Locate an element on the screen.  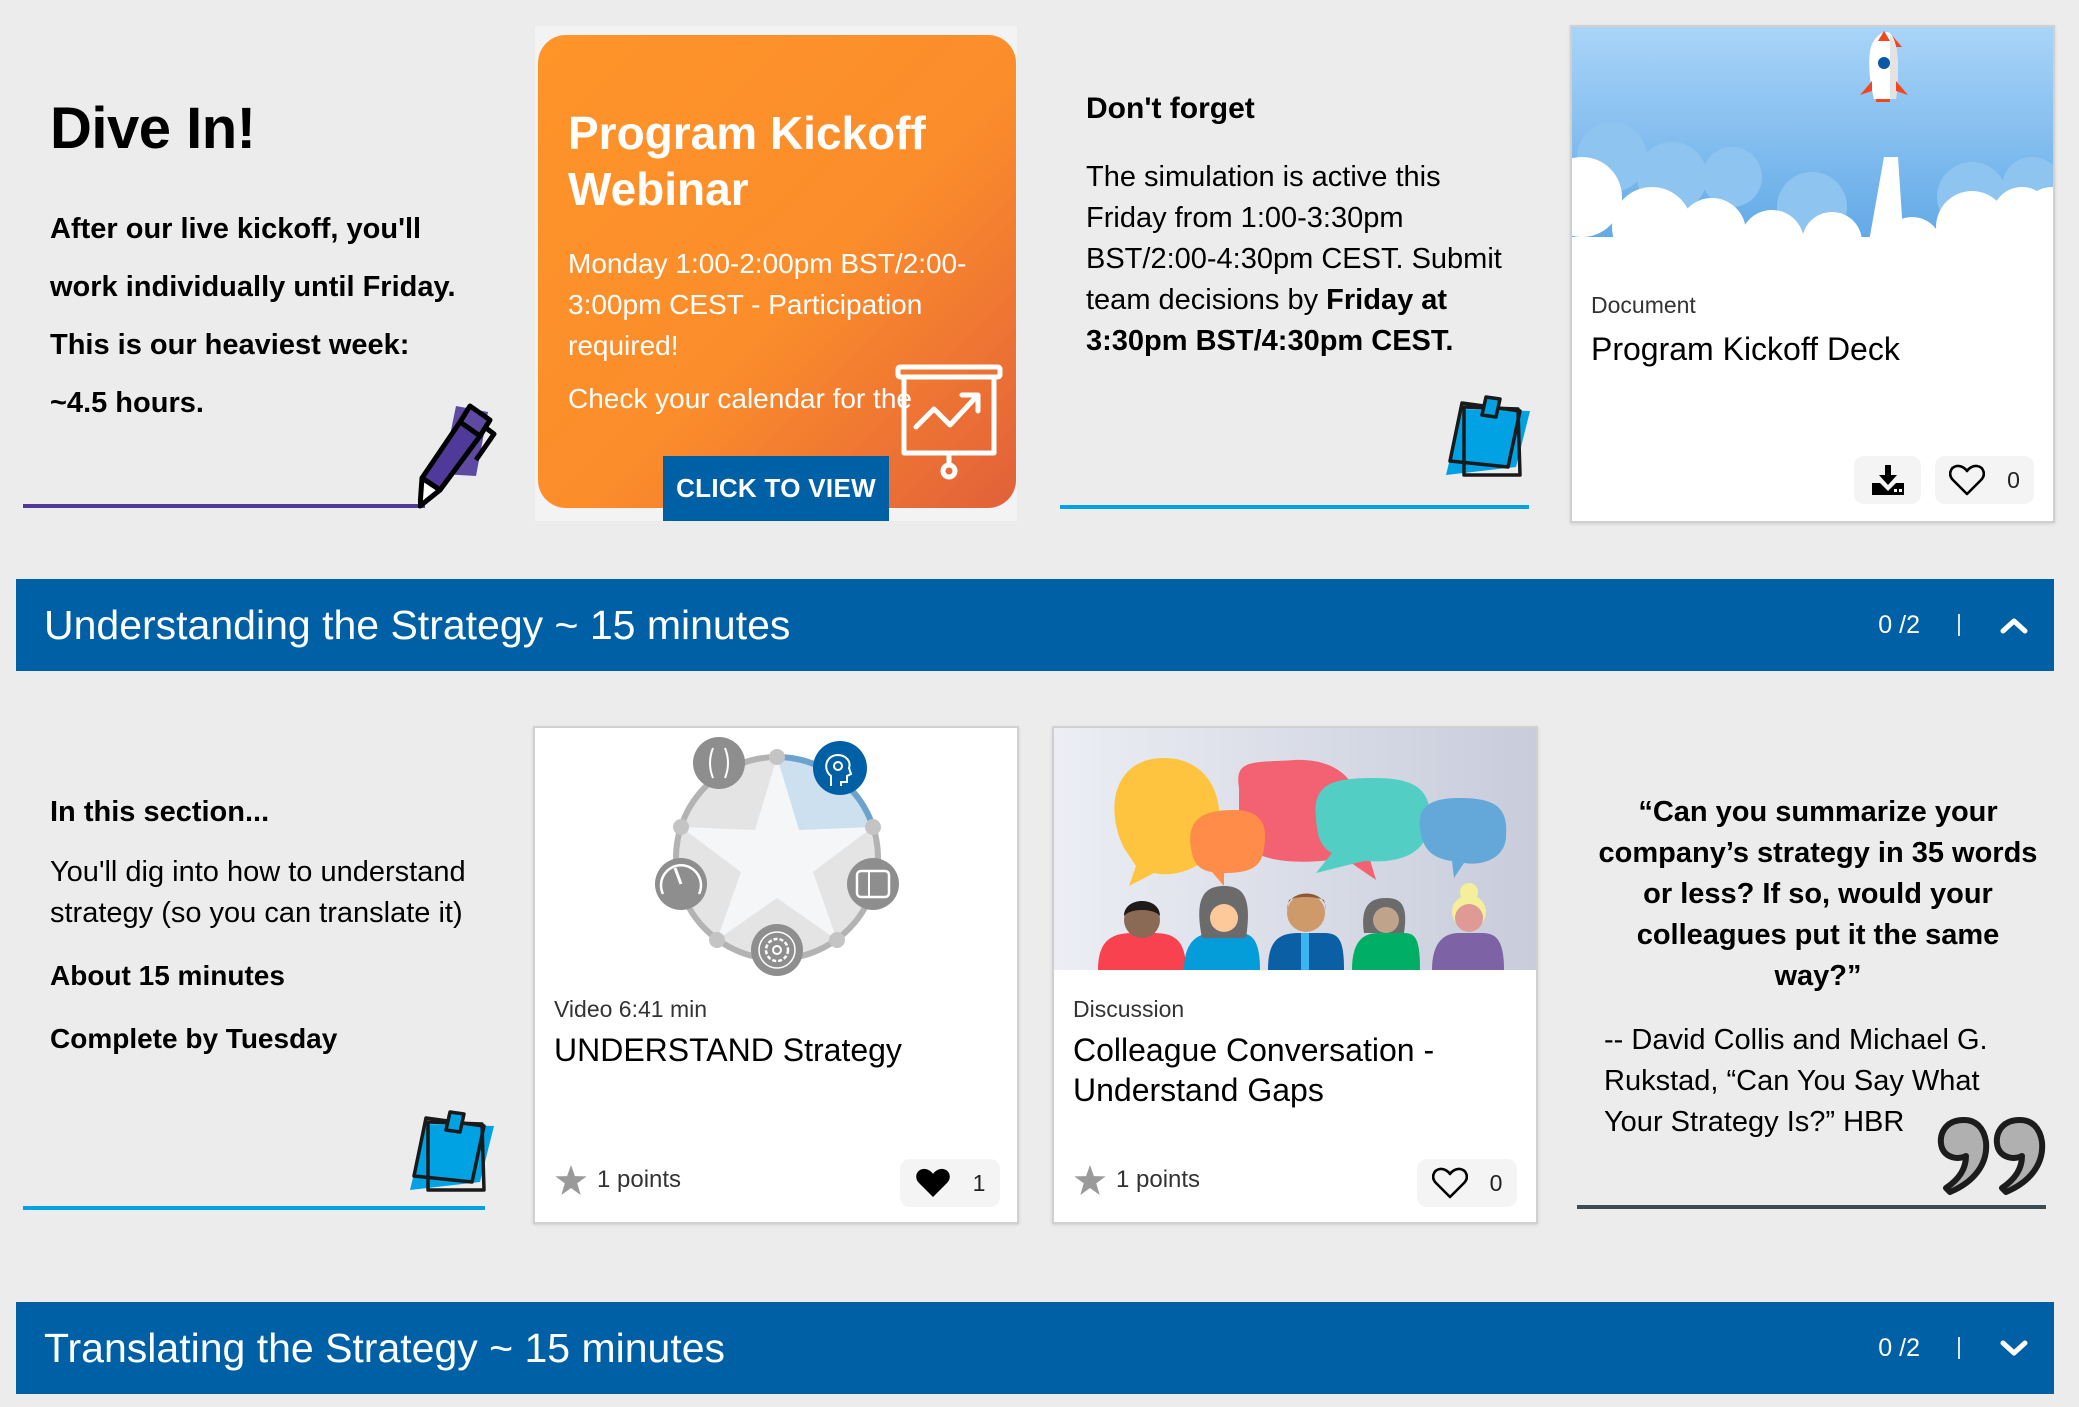
section-title: Understanding the Strategy ~ 15 minutes is located at coordinates (417, 624).